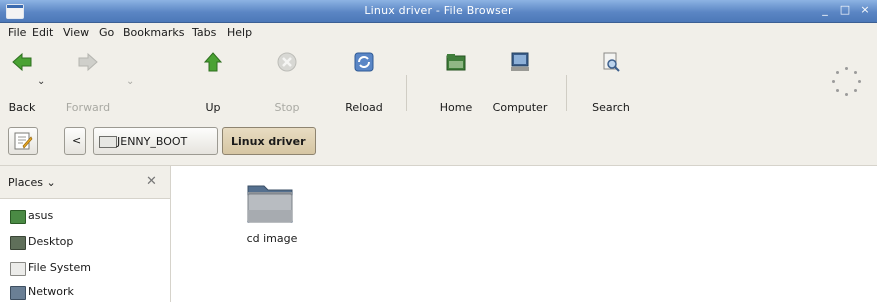  Describe the element at coordinates (59, 267) in the screenshot. I see `sidebar-item-label: File System` at that location.